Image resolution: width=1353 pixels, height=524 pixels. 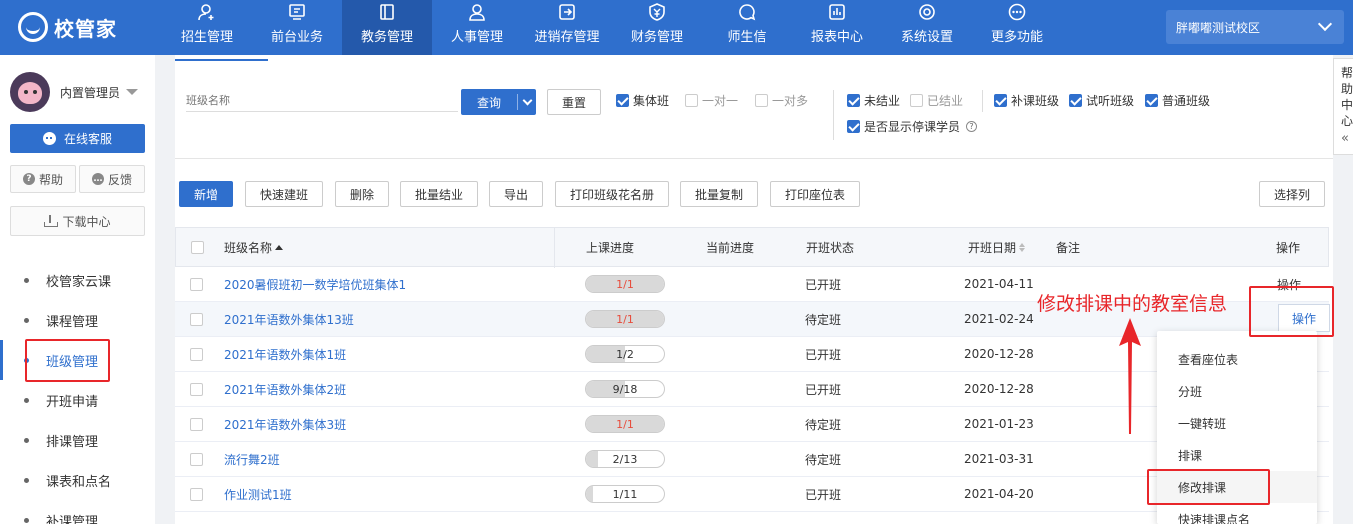 I want to click on help-label: 帮助, so click(x=50, y=179).